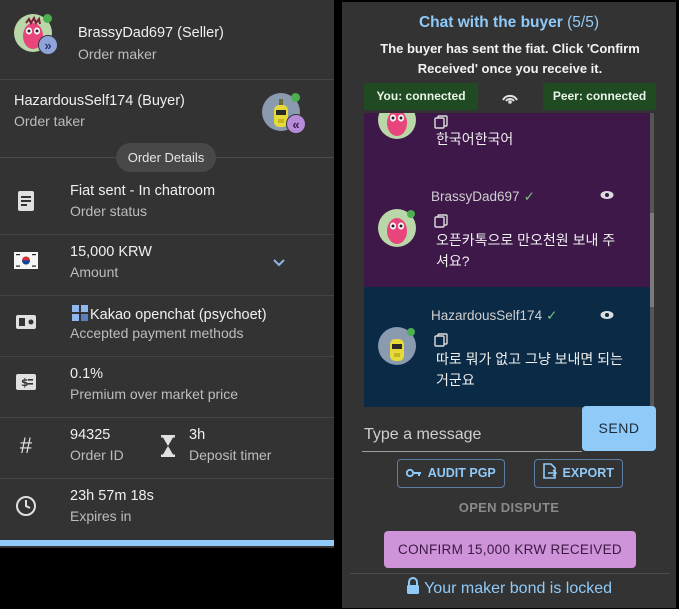  I want to click on payment-method-text: Kakao openchat (psychoet), so click(178, 315).